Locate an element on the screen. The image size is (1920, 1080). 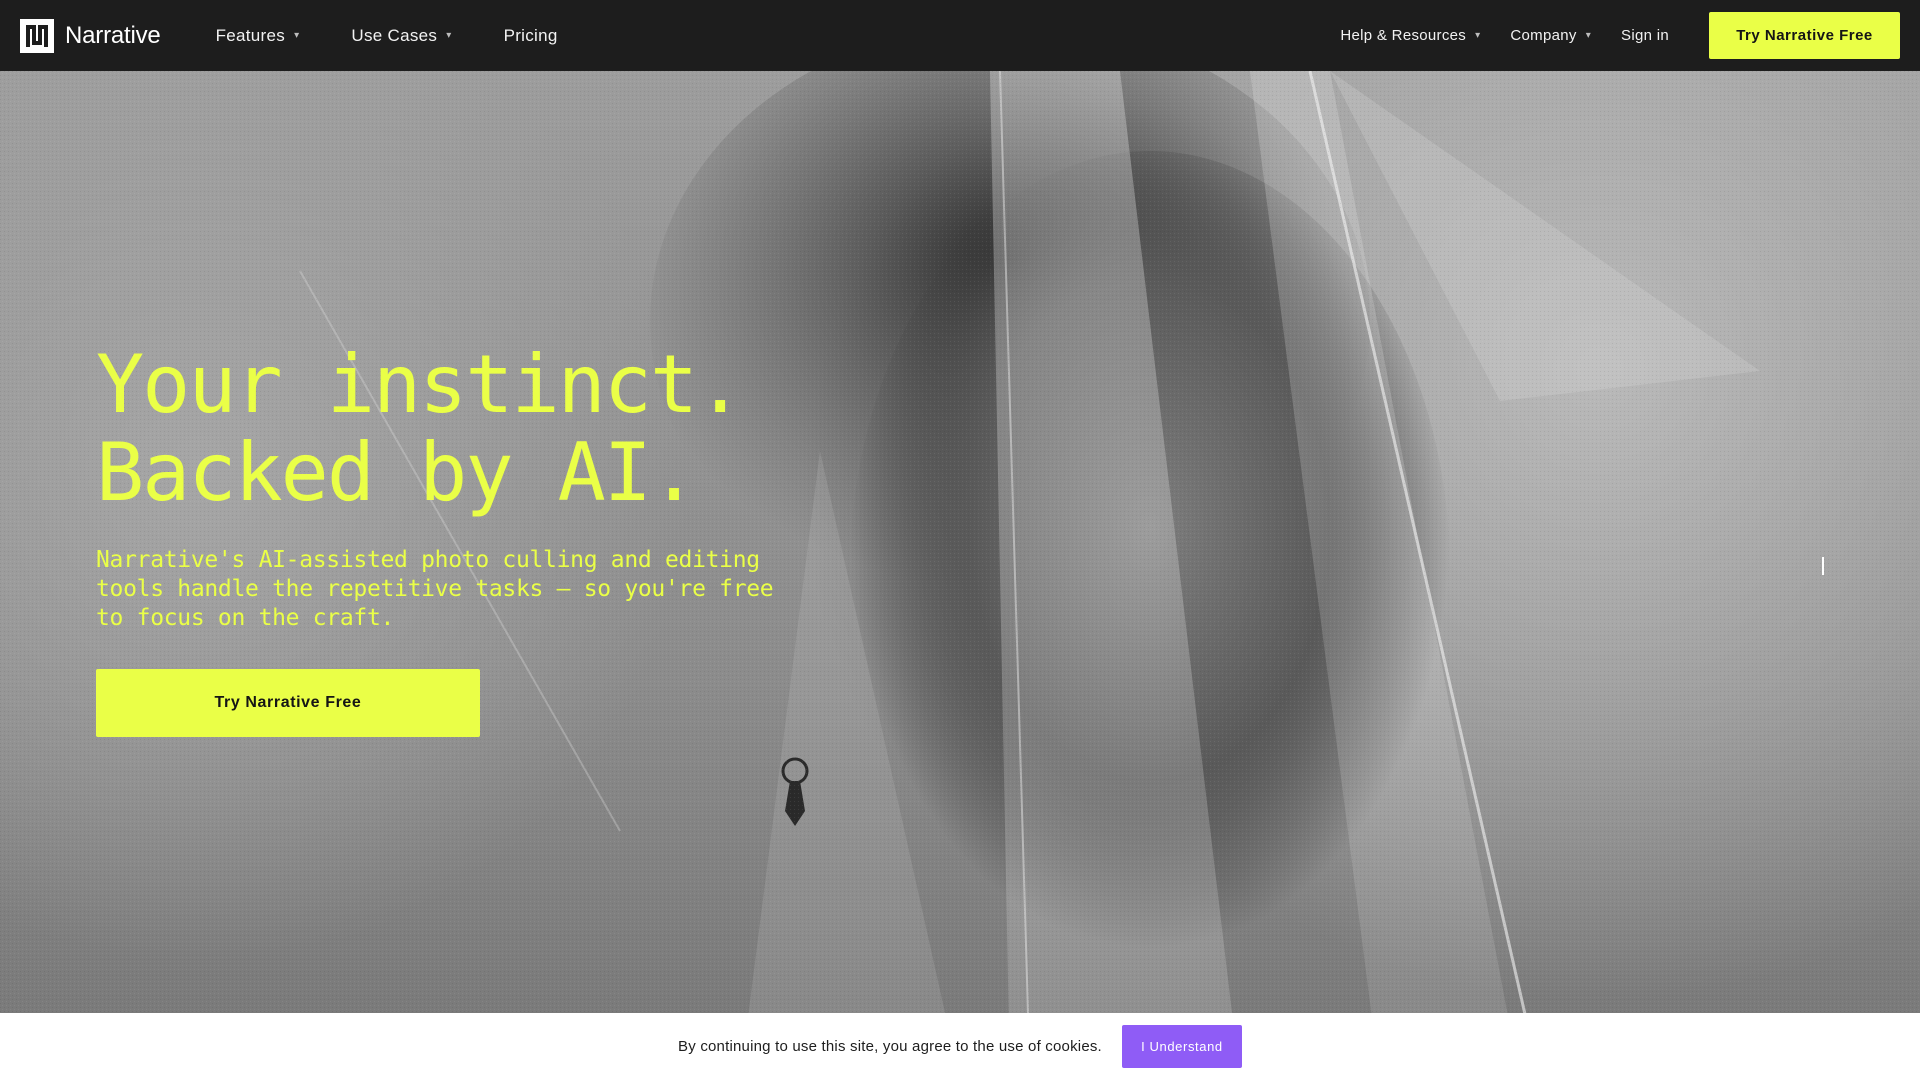
nav-pricing: Pricing is located at coordinates (531, 35).